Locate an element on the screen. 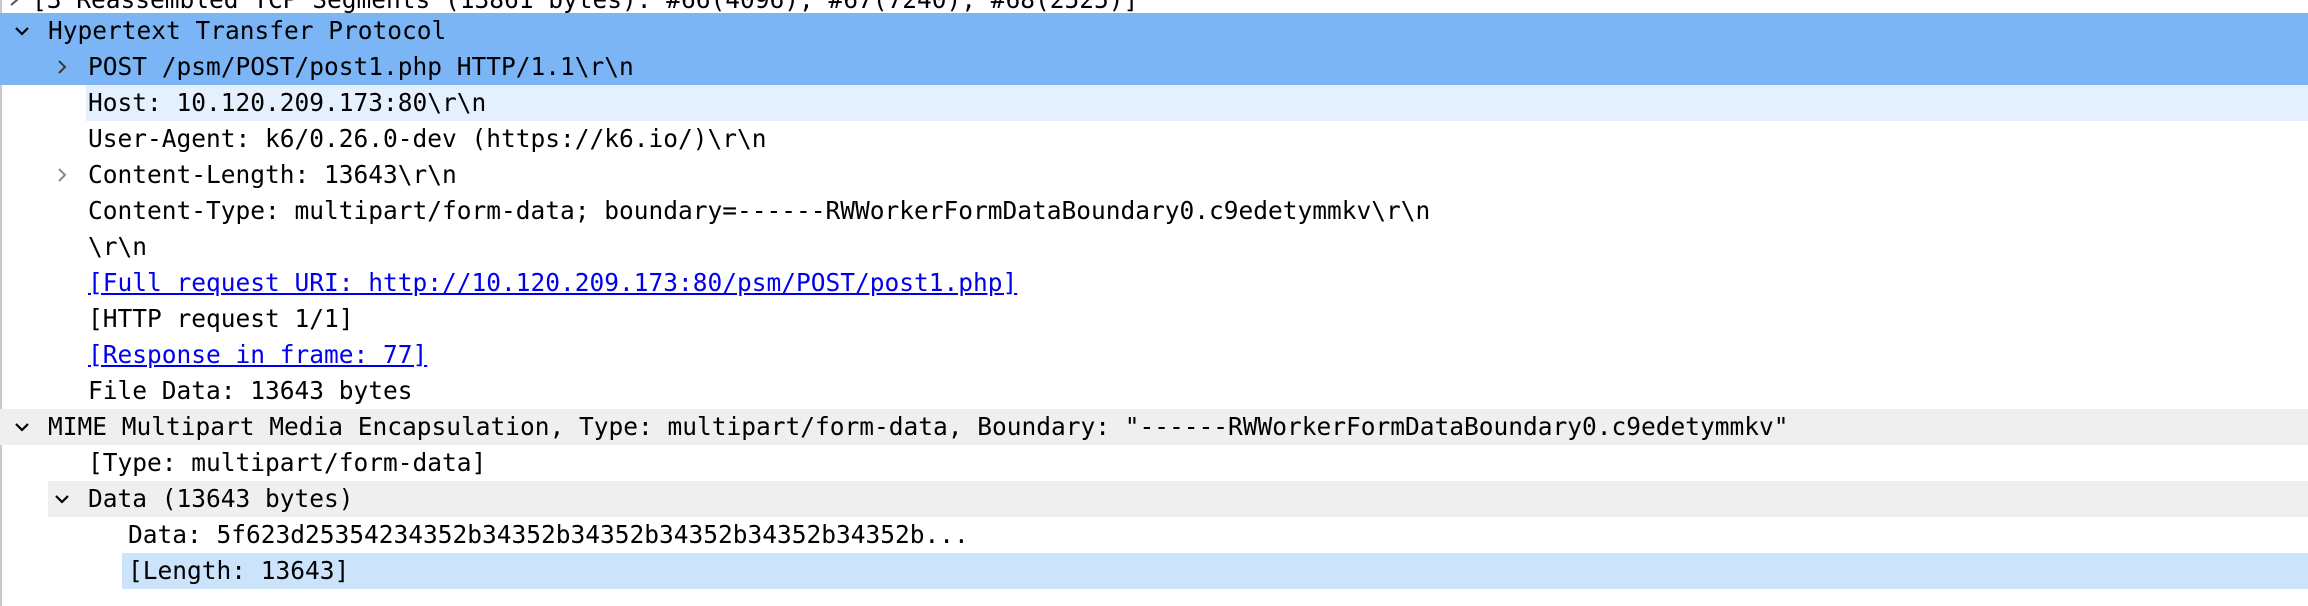 Image resolution: width=2308 pixels, height=606 pixels. tree-row-http: Hypertext Transfer Protocol is located at coordinates (1154, 31).